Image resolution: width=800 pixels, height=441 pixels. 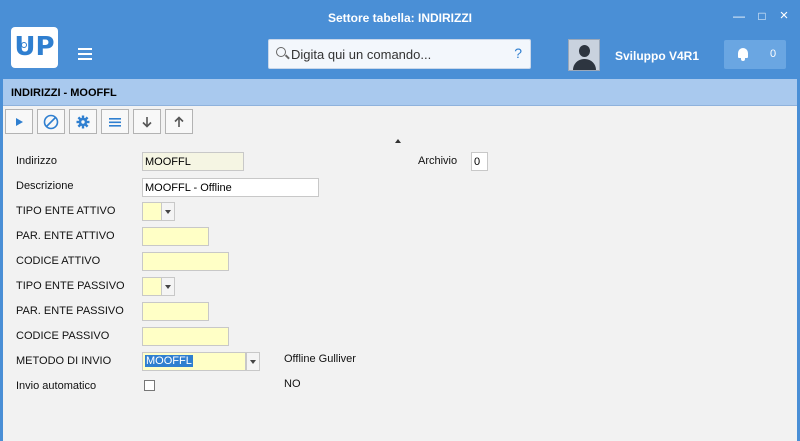 I want to click on panel-title: INDIRIZZI - MOOFFL, so click(x=64, y=93).